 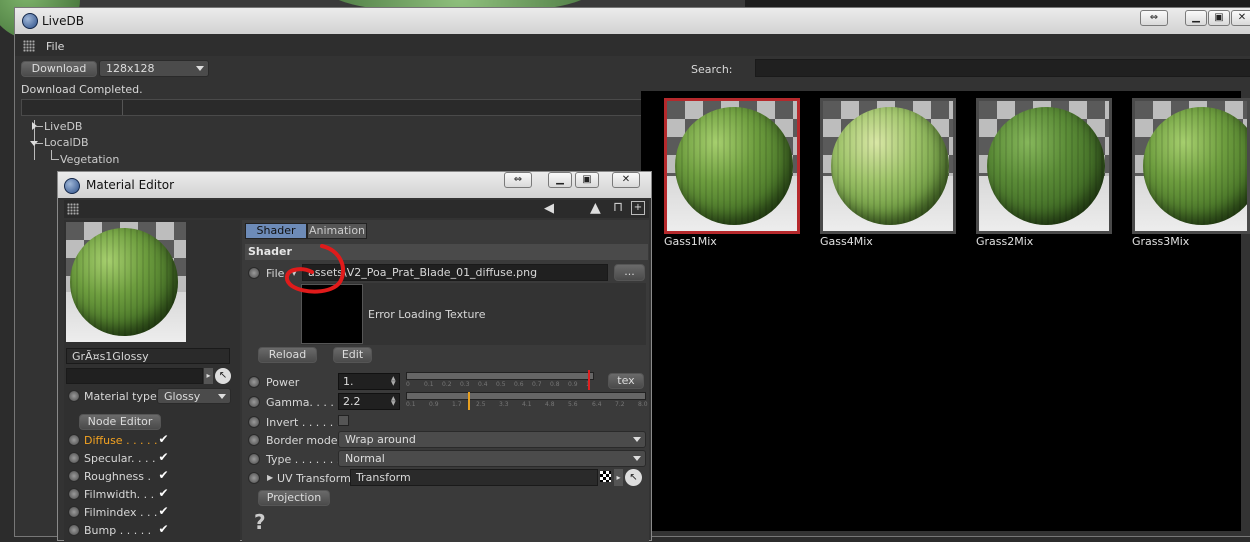 I want to click on slider-tick-label: 0.3, so click(x=465, y=384).